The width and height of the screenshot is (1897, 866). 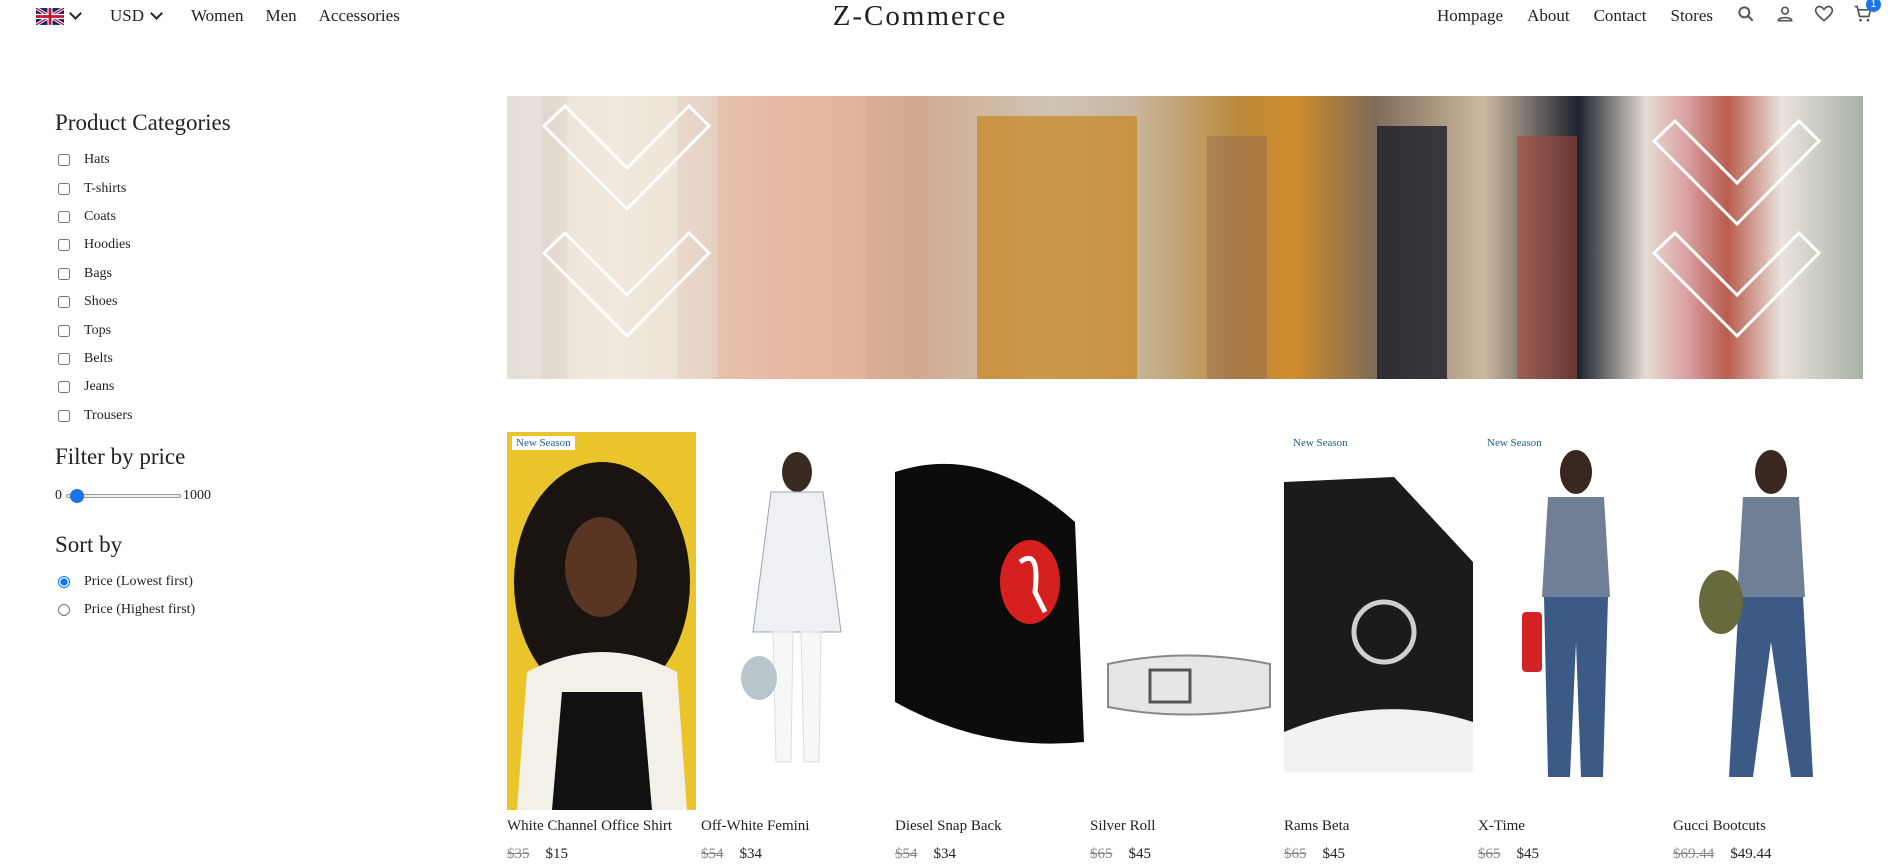 What do you see at coordinates (220, 330) in the screenshot?
I see `category-item: Tops` at bounding box center [220, 330].